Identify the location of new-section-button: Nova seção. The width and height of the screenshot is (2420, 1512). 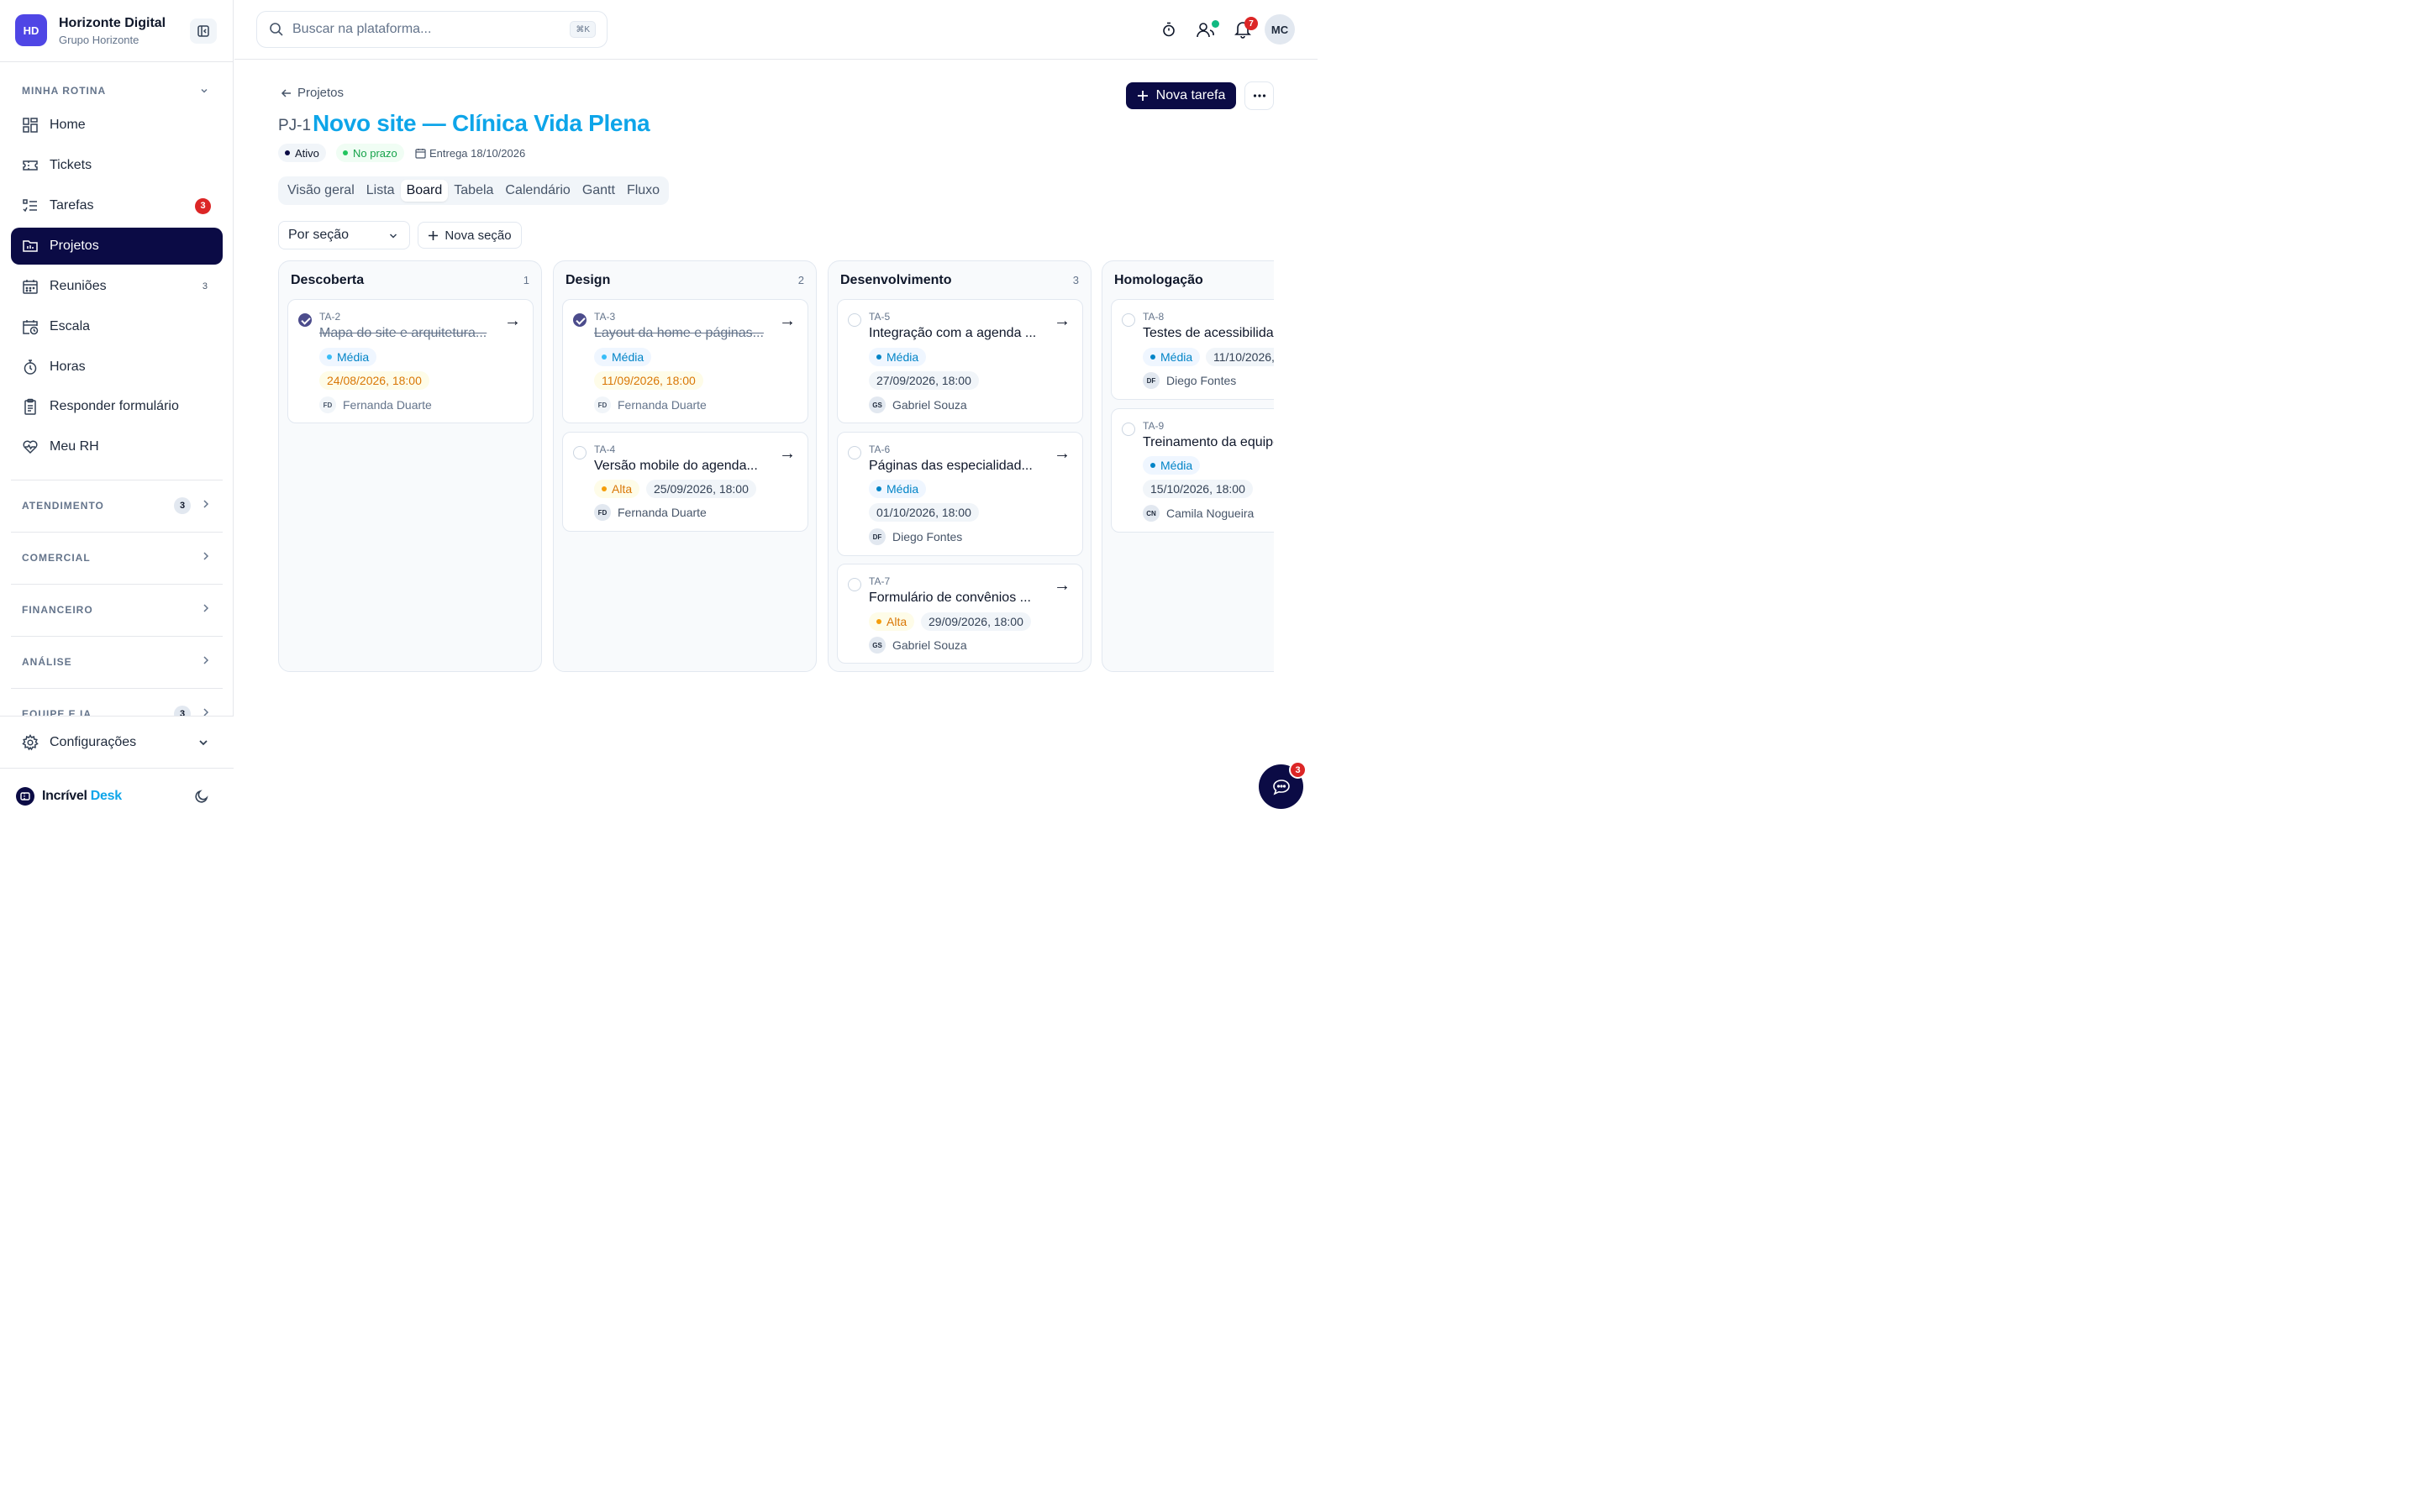
(470, 235).